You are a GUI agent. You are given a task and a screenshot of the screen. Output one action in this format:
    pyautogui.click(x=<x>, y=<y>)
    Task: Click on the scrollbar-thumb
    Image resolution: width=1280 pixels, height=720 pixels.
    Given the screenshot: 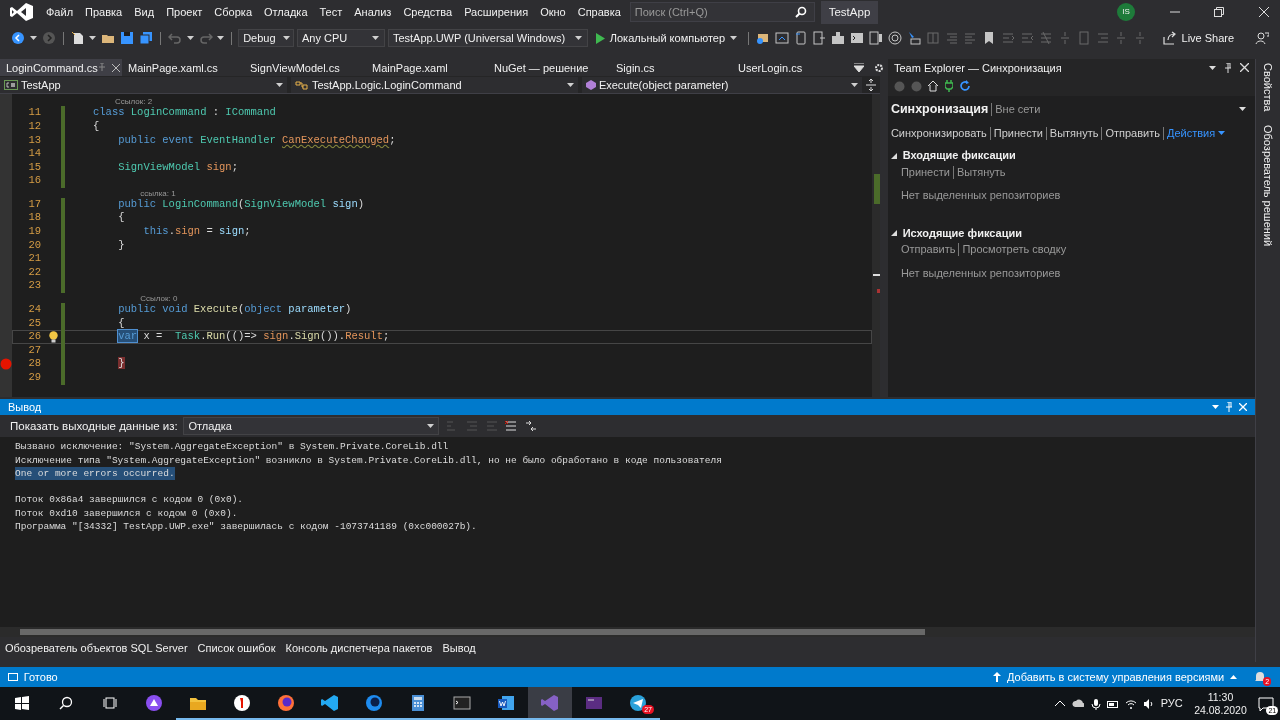 What is the action you would take?
    pyautogui.click(x=472, y=632)
    